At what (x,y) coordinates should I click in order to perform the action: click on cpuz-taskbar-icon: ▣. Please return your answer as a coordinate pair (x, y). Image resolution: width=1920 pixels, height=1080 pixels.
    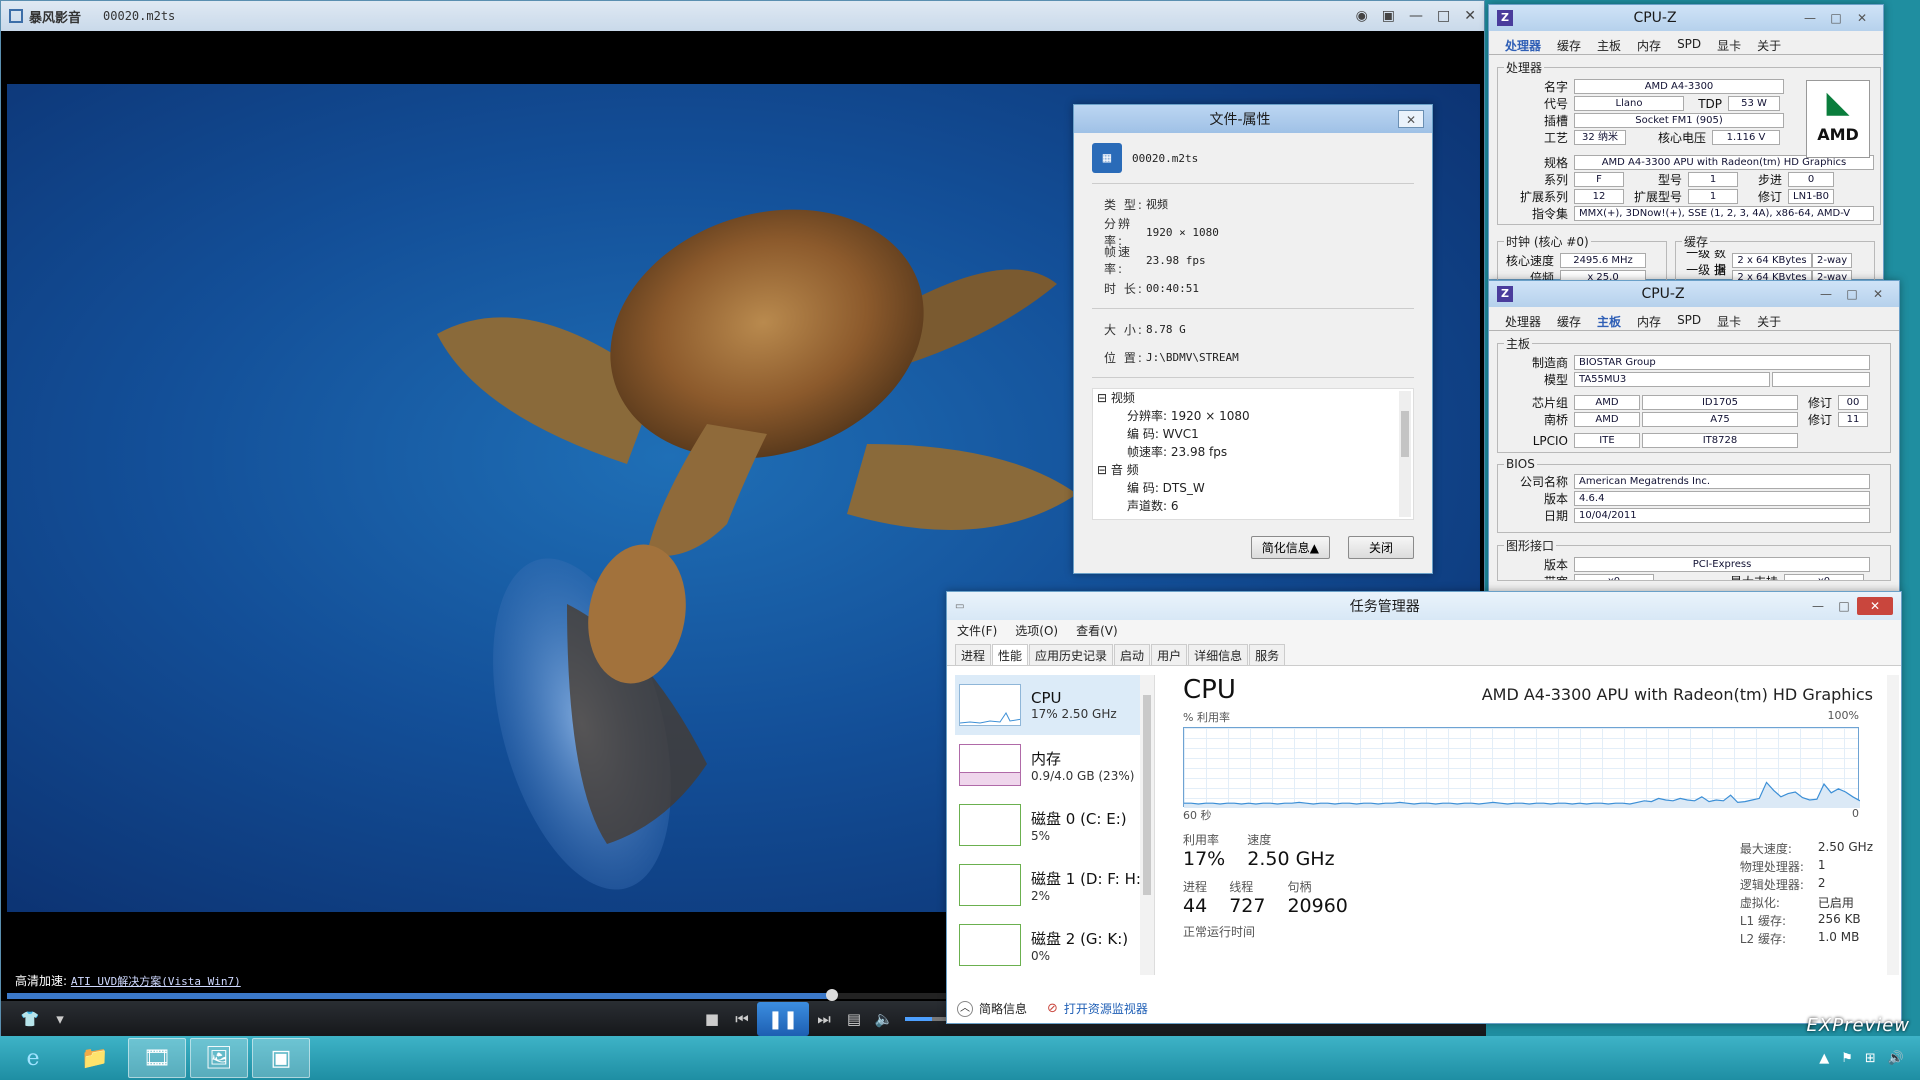
    Looking at the image, I should click on (281, 1058).